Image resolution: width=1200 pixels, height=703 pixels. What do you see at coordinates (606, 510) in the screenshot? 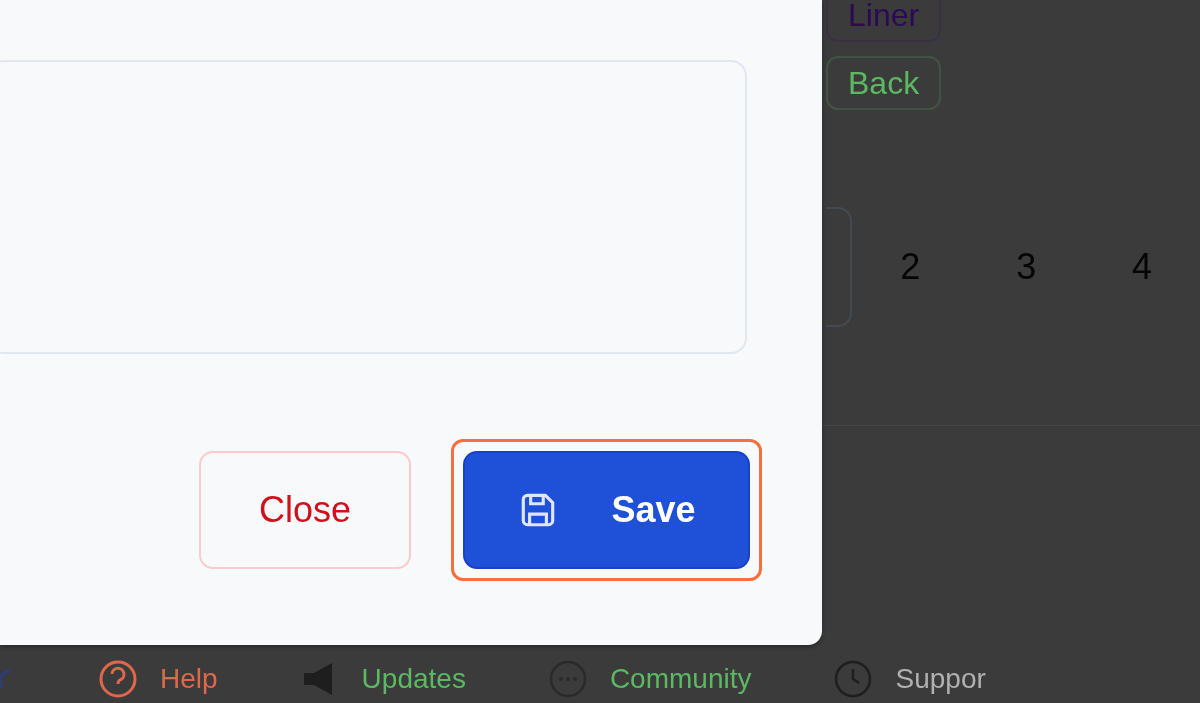
I see `save-button: Save` at bounding box center [606, 510].